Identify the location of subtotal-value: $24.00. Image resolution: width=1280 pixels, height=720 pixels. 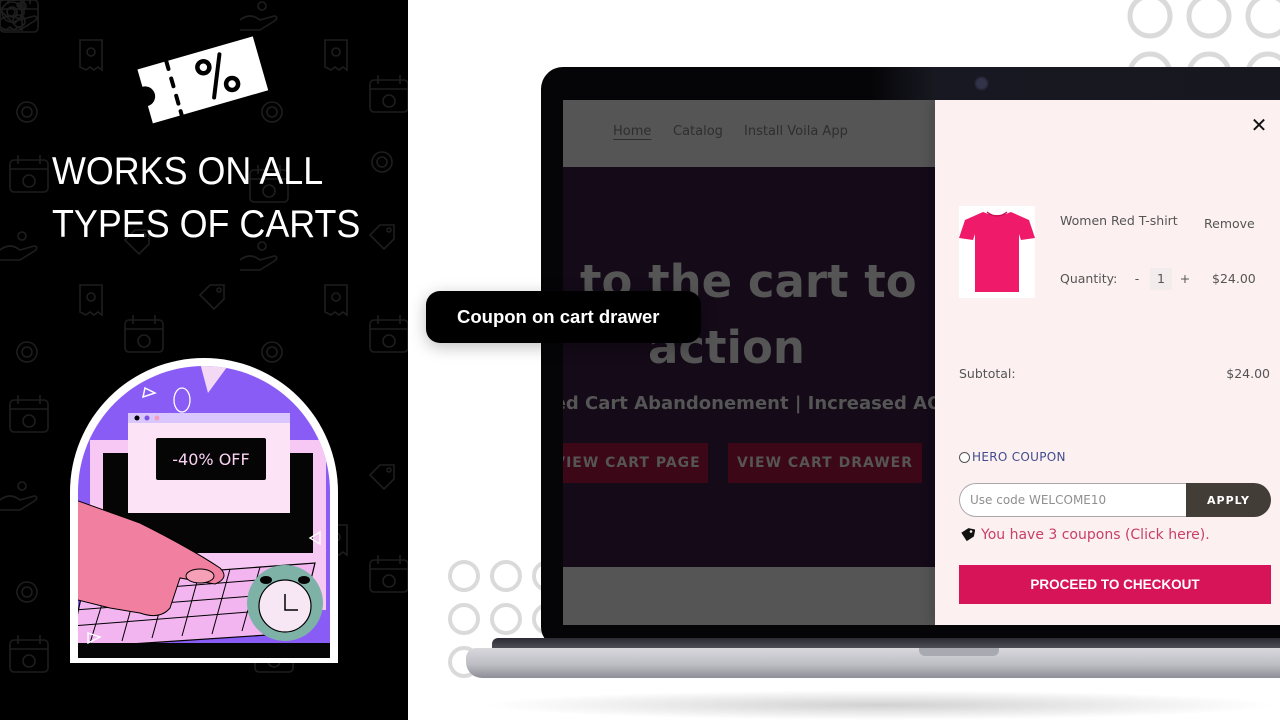
(1248, 373).